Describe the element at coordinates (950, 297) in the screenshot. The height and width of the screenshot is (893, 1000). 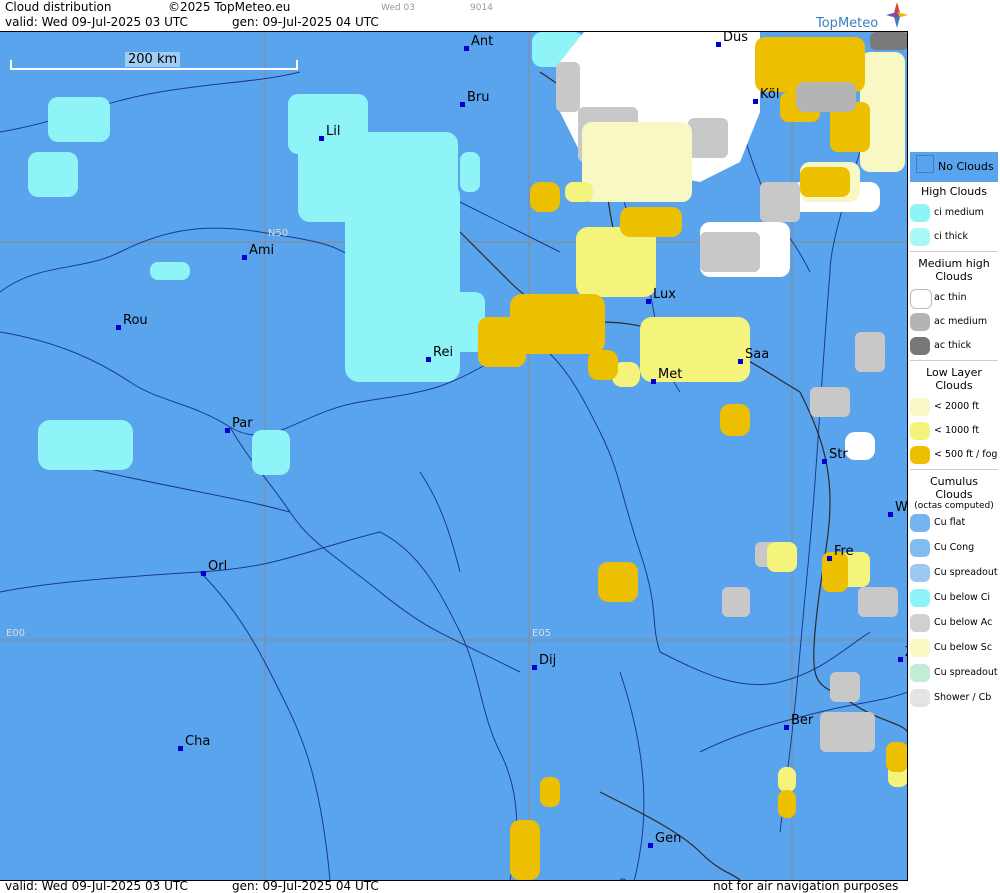
I see `legend-label: ac thin` at that location.